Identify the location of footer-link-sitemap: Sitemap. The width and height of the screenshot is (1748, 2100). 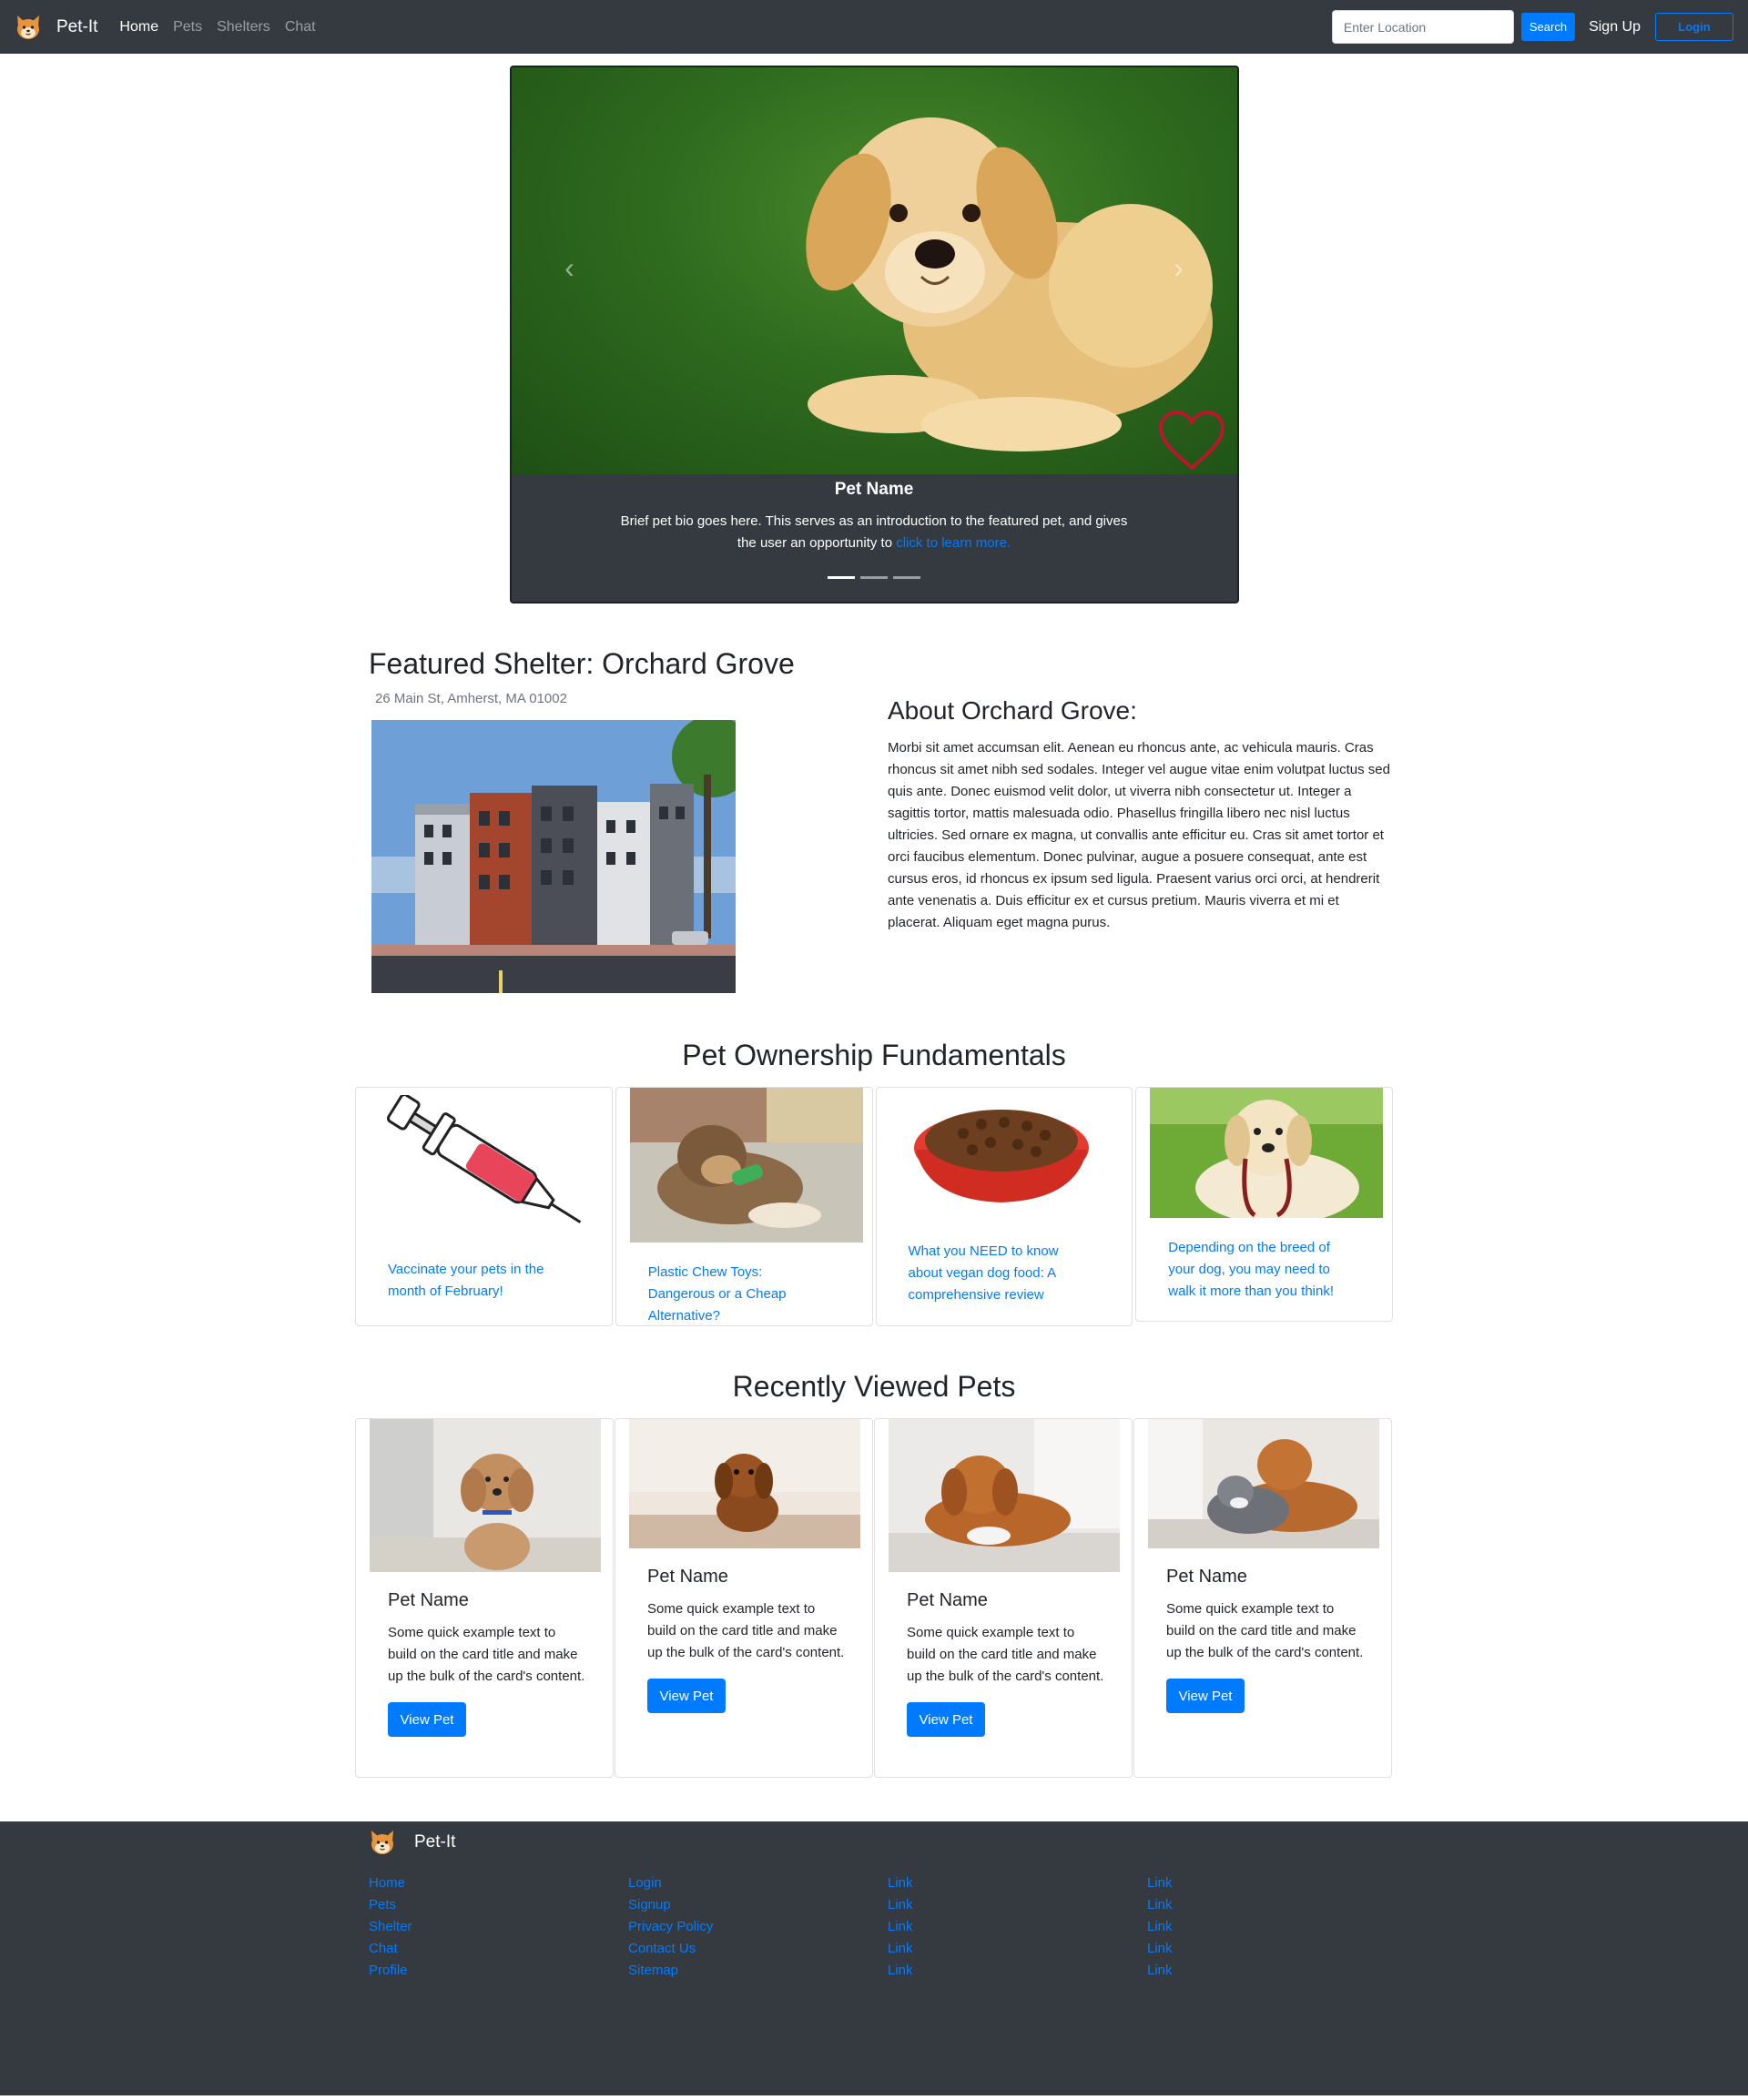
(751, 1971).